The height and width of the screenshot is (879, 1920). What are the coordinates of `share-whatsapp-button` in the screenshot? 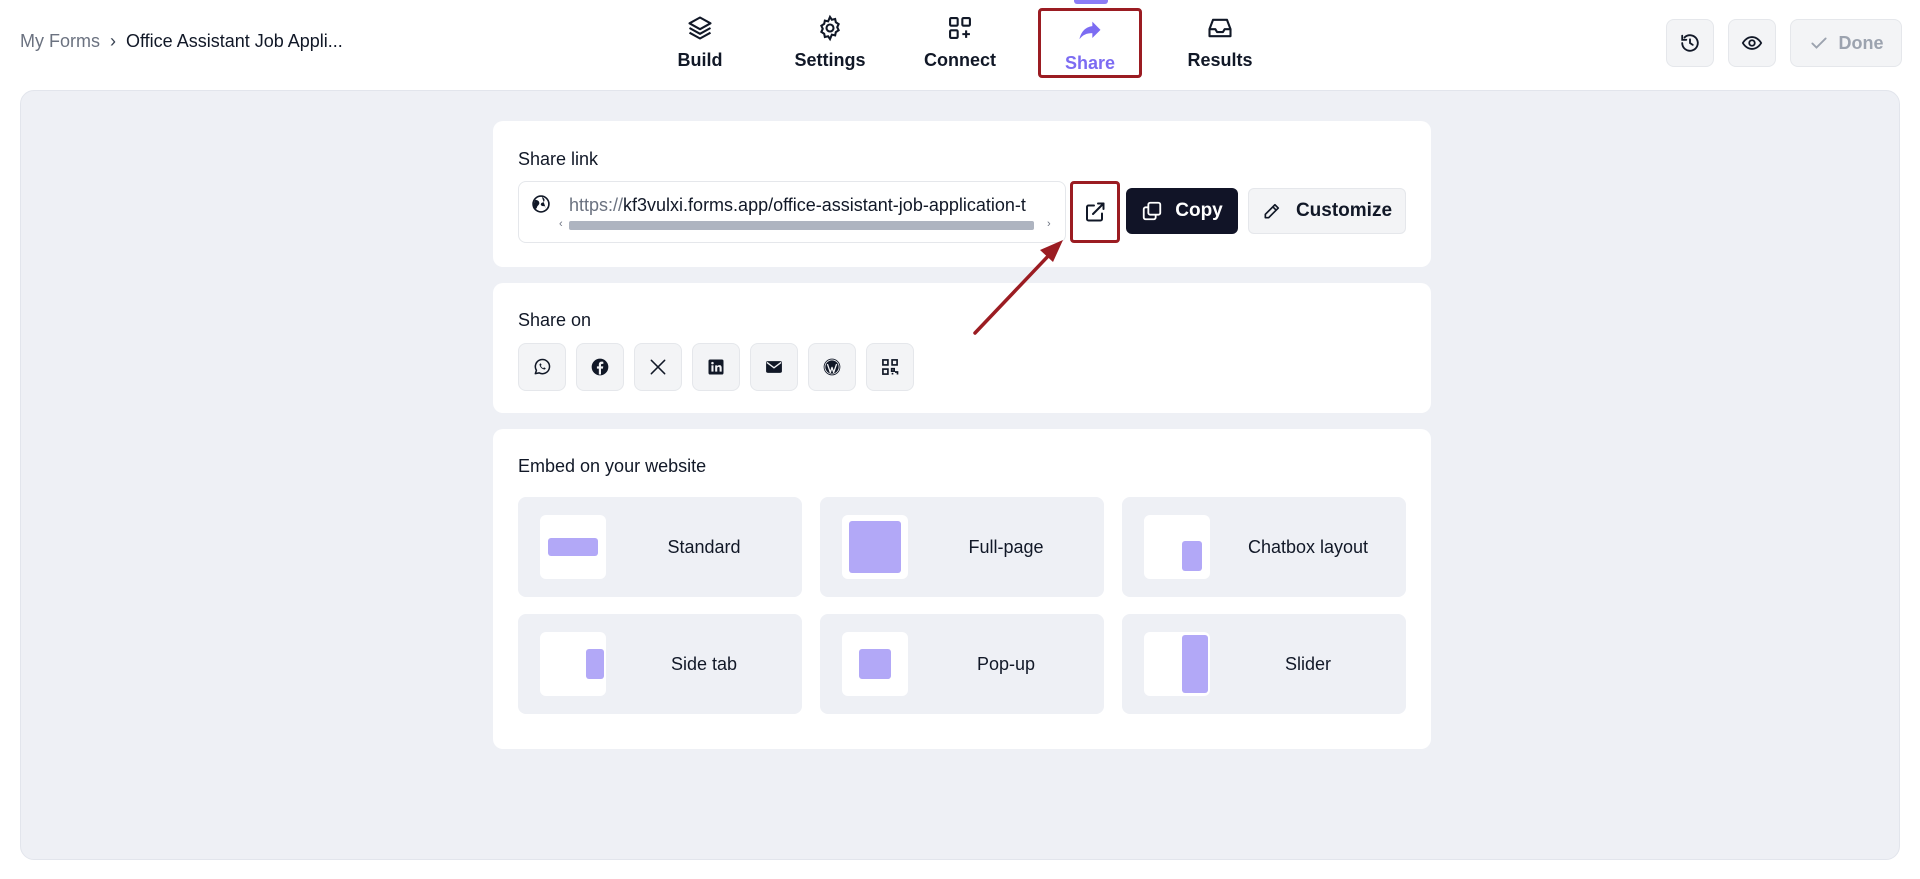 It's located at (542, 367).